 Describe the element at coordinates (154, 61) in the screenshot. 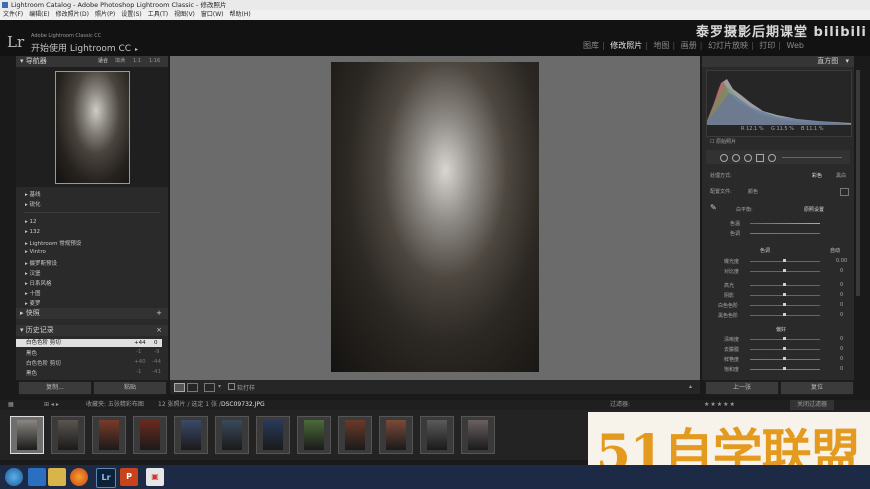

I see `zoom-1-16: 1:16` at that location.